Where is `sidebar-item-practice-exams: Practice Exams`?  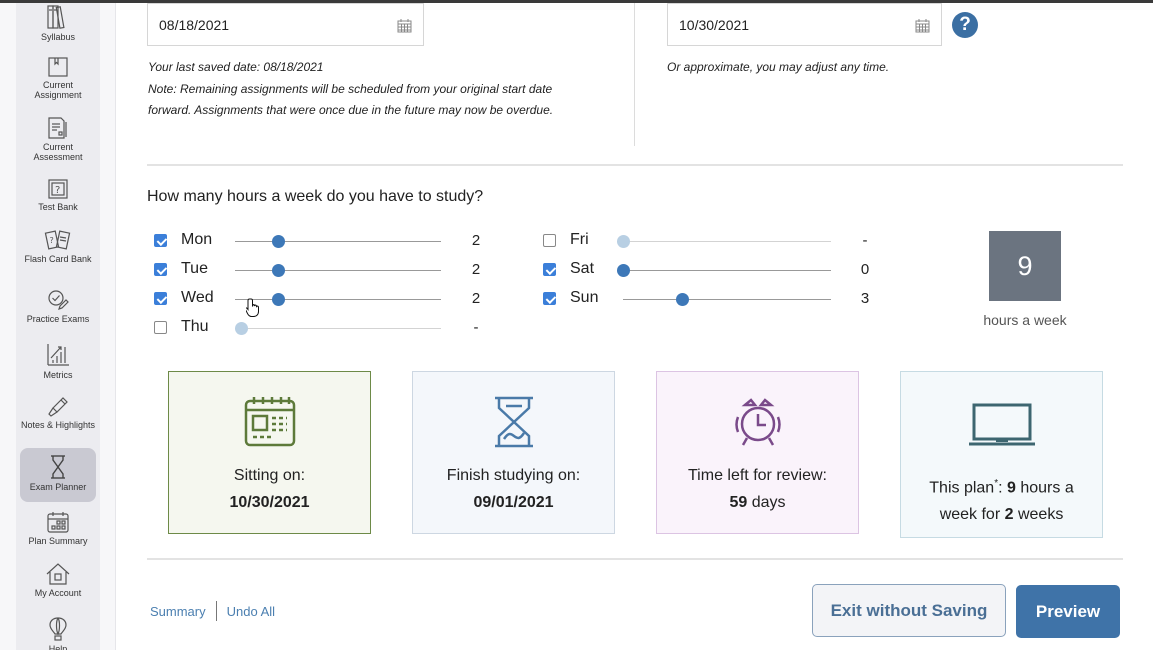 sidebar-item-practice-exams: Practice Exams is located at coordinates (58, 309).